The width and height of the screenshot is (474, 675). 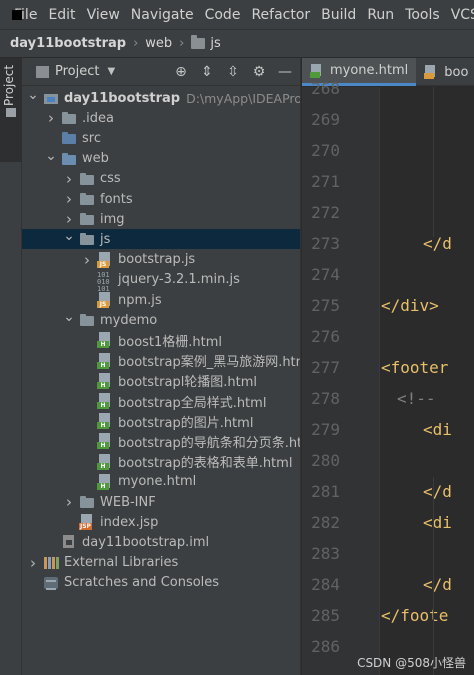 What do you see at coordinates (161, 138) in the screenshot?
I see `tree-item: ›src` at bounding box center [161, 138].